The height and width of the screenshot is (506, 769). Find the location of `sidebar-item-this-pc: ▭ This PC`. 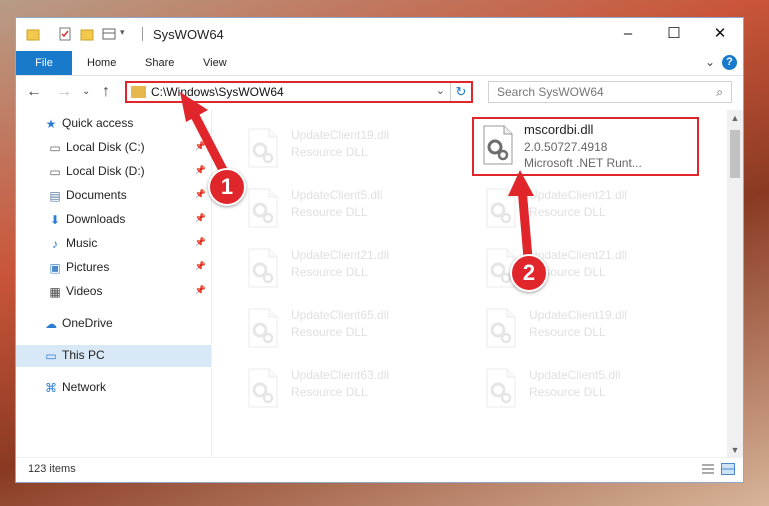

sidebar-item-this-pc: ▭ This PC is located at coordinates (113, 356).